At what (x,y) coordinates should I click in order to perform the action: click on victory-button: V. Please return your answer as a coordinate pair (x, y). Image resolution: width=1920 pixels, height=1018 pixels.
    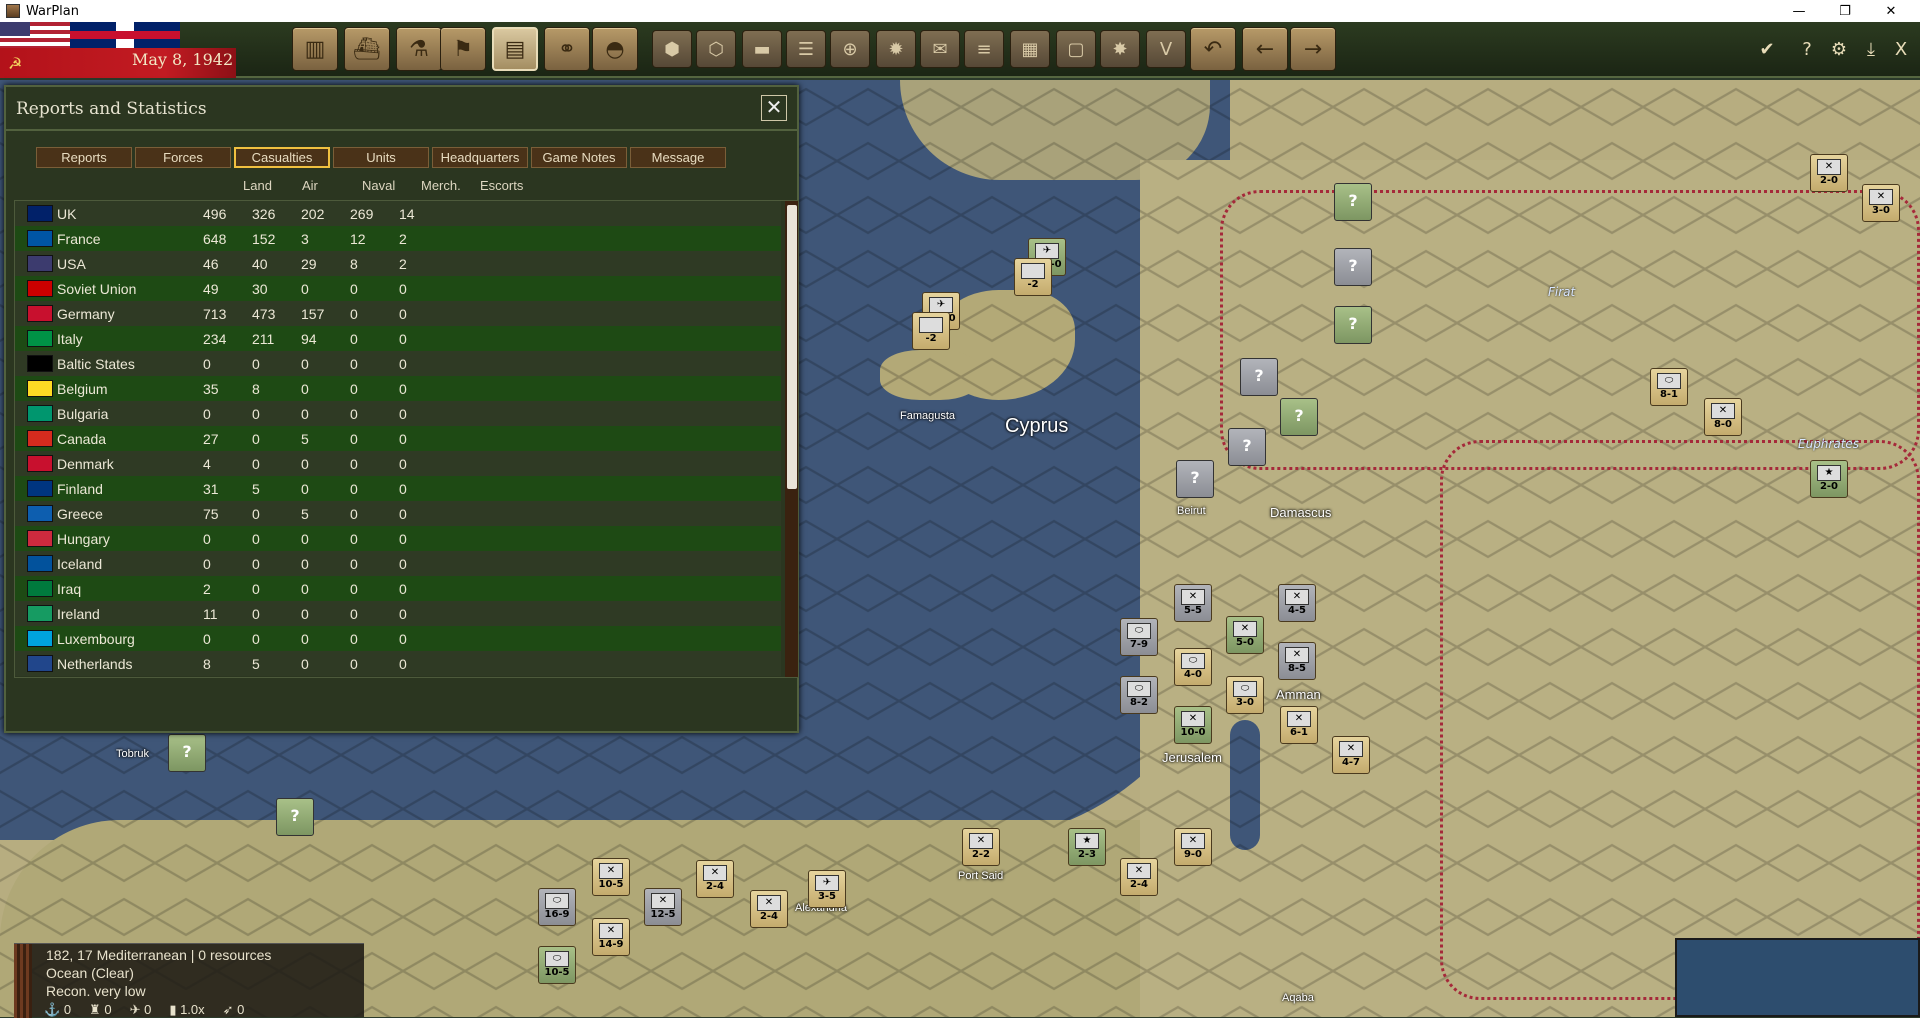
    Looking at the image, I should click on (1166, 49).